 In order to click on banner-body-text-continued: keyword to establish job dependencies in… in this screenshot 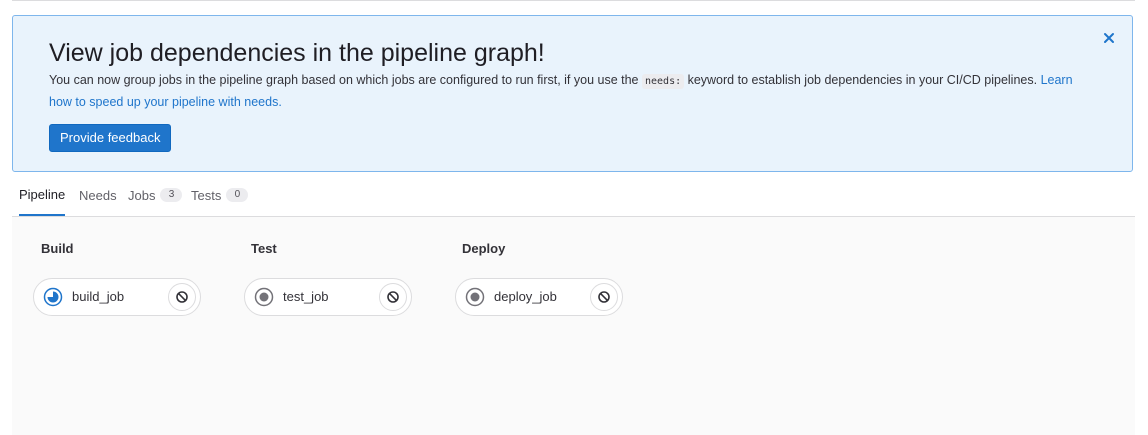, I will do `click(862, 80)`.